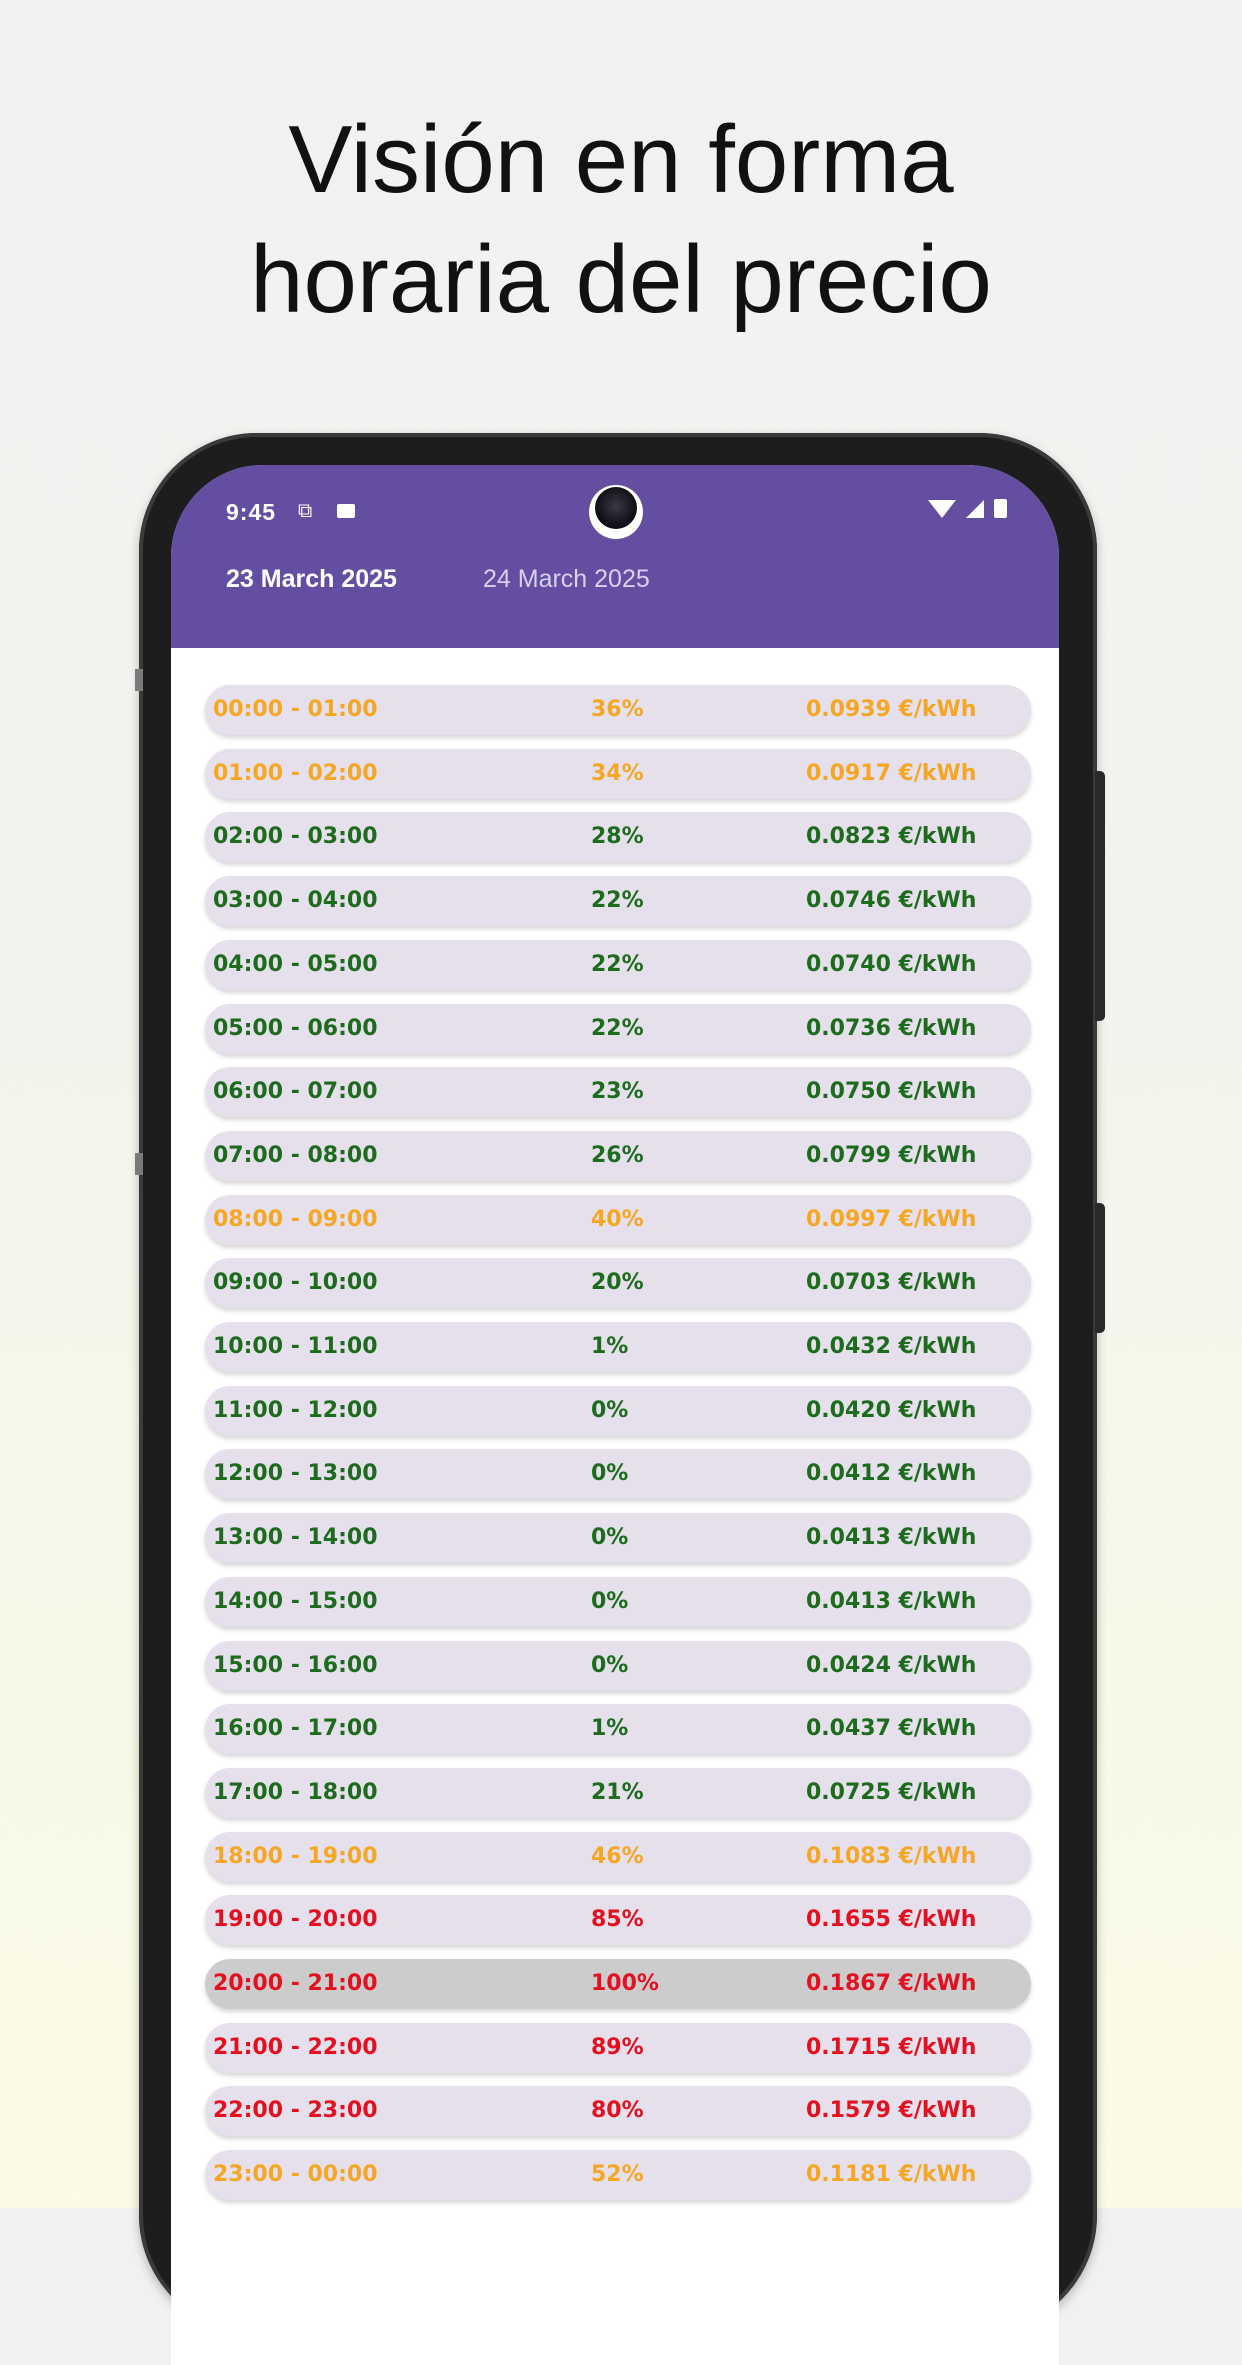  What do you see at coordinates (891, 1282) in the screenshot?
I see `price-value: 0.0703 €/kWh` at bounding box center [891, 1282].